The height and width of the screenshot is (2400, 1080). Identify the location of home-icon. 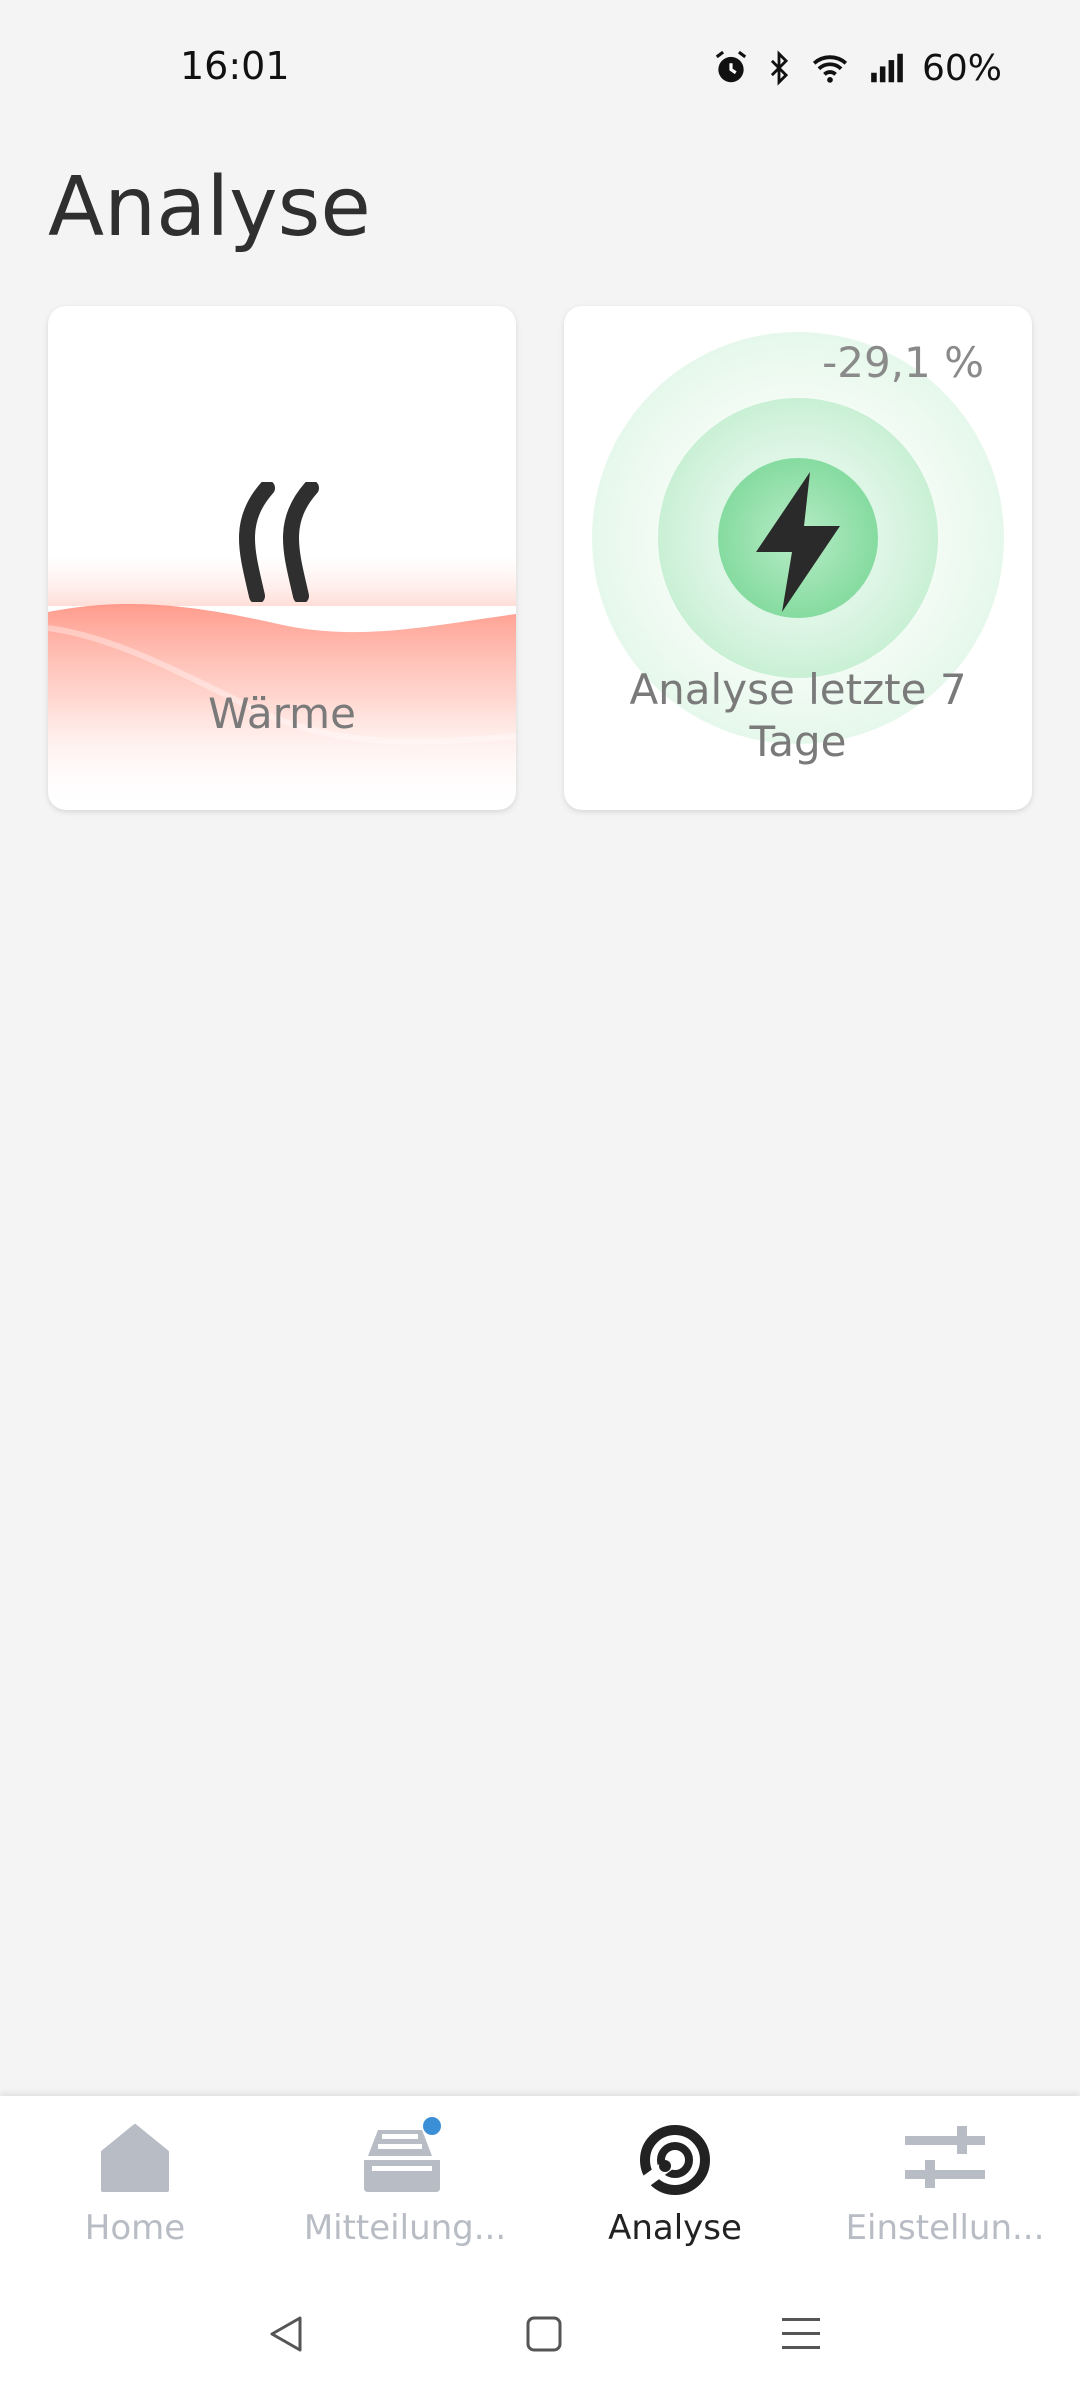
(135, 2158).